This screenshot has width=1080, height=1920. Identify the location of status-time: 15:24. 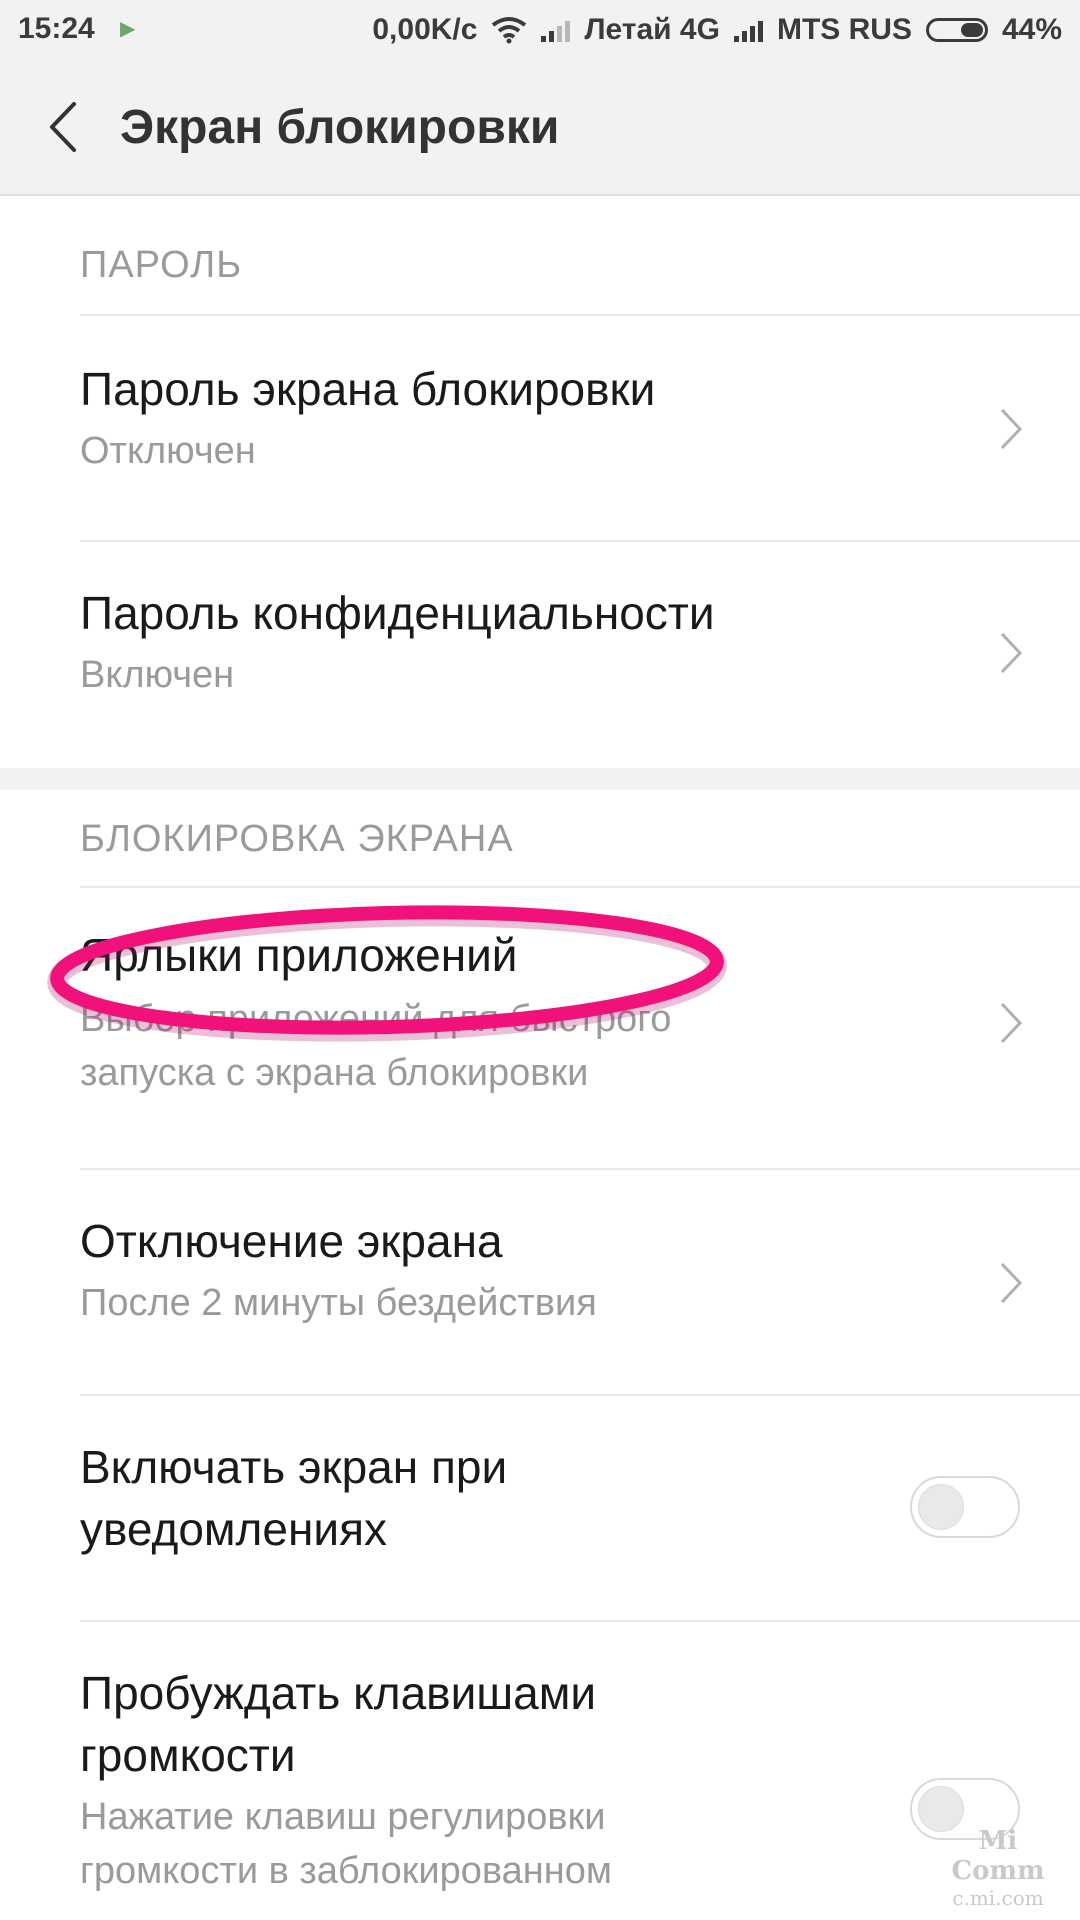
(56, 28).